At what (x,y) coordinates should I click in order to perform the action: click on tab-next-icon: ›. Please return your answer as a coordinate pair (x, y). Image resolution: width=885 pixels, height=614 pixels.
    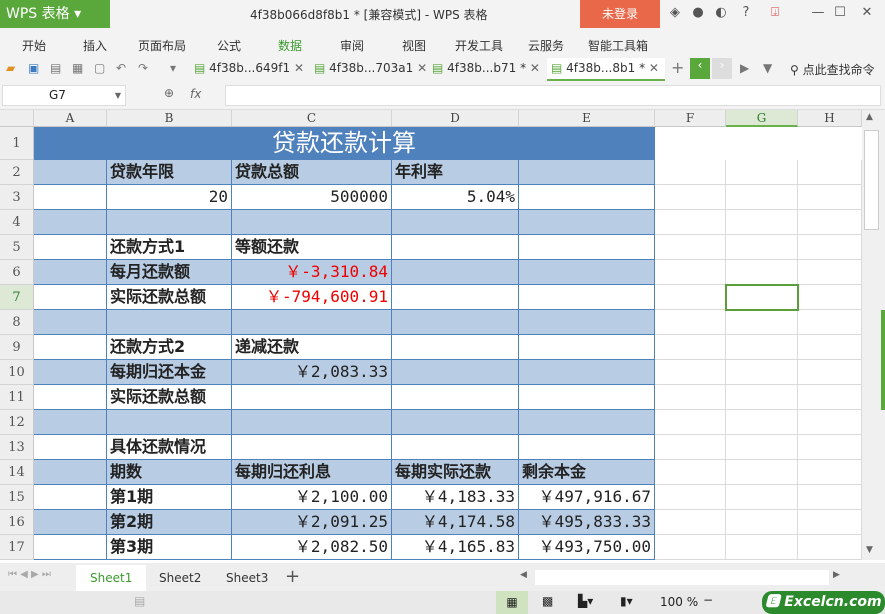
    Looking at the image, I should click on (722, 68).